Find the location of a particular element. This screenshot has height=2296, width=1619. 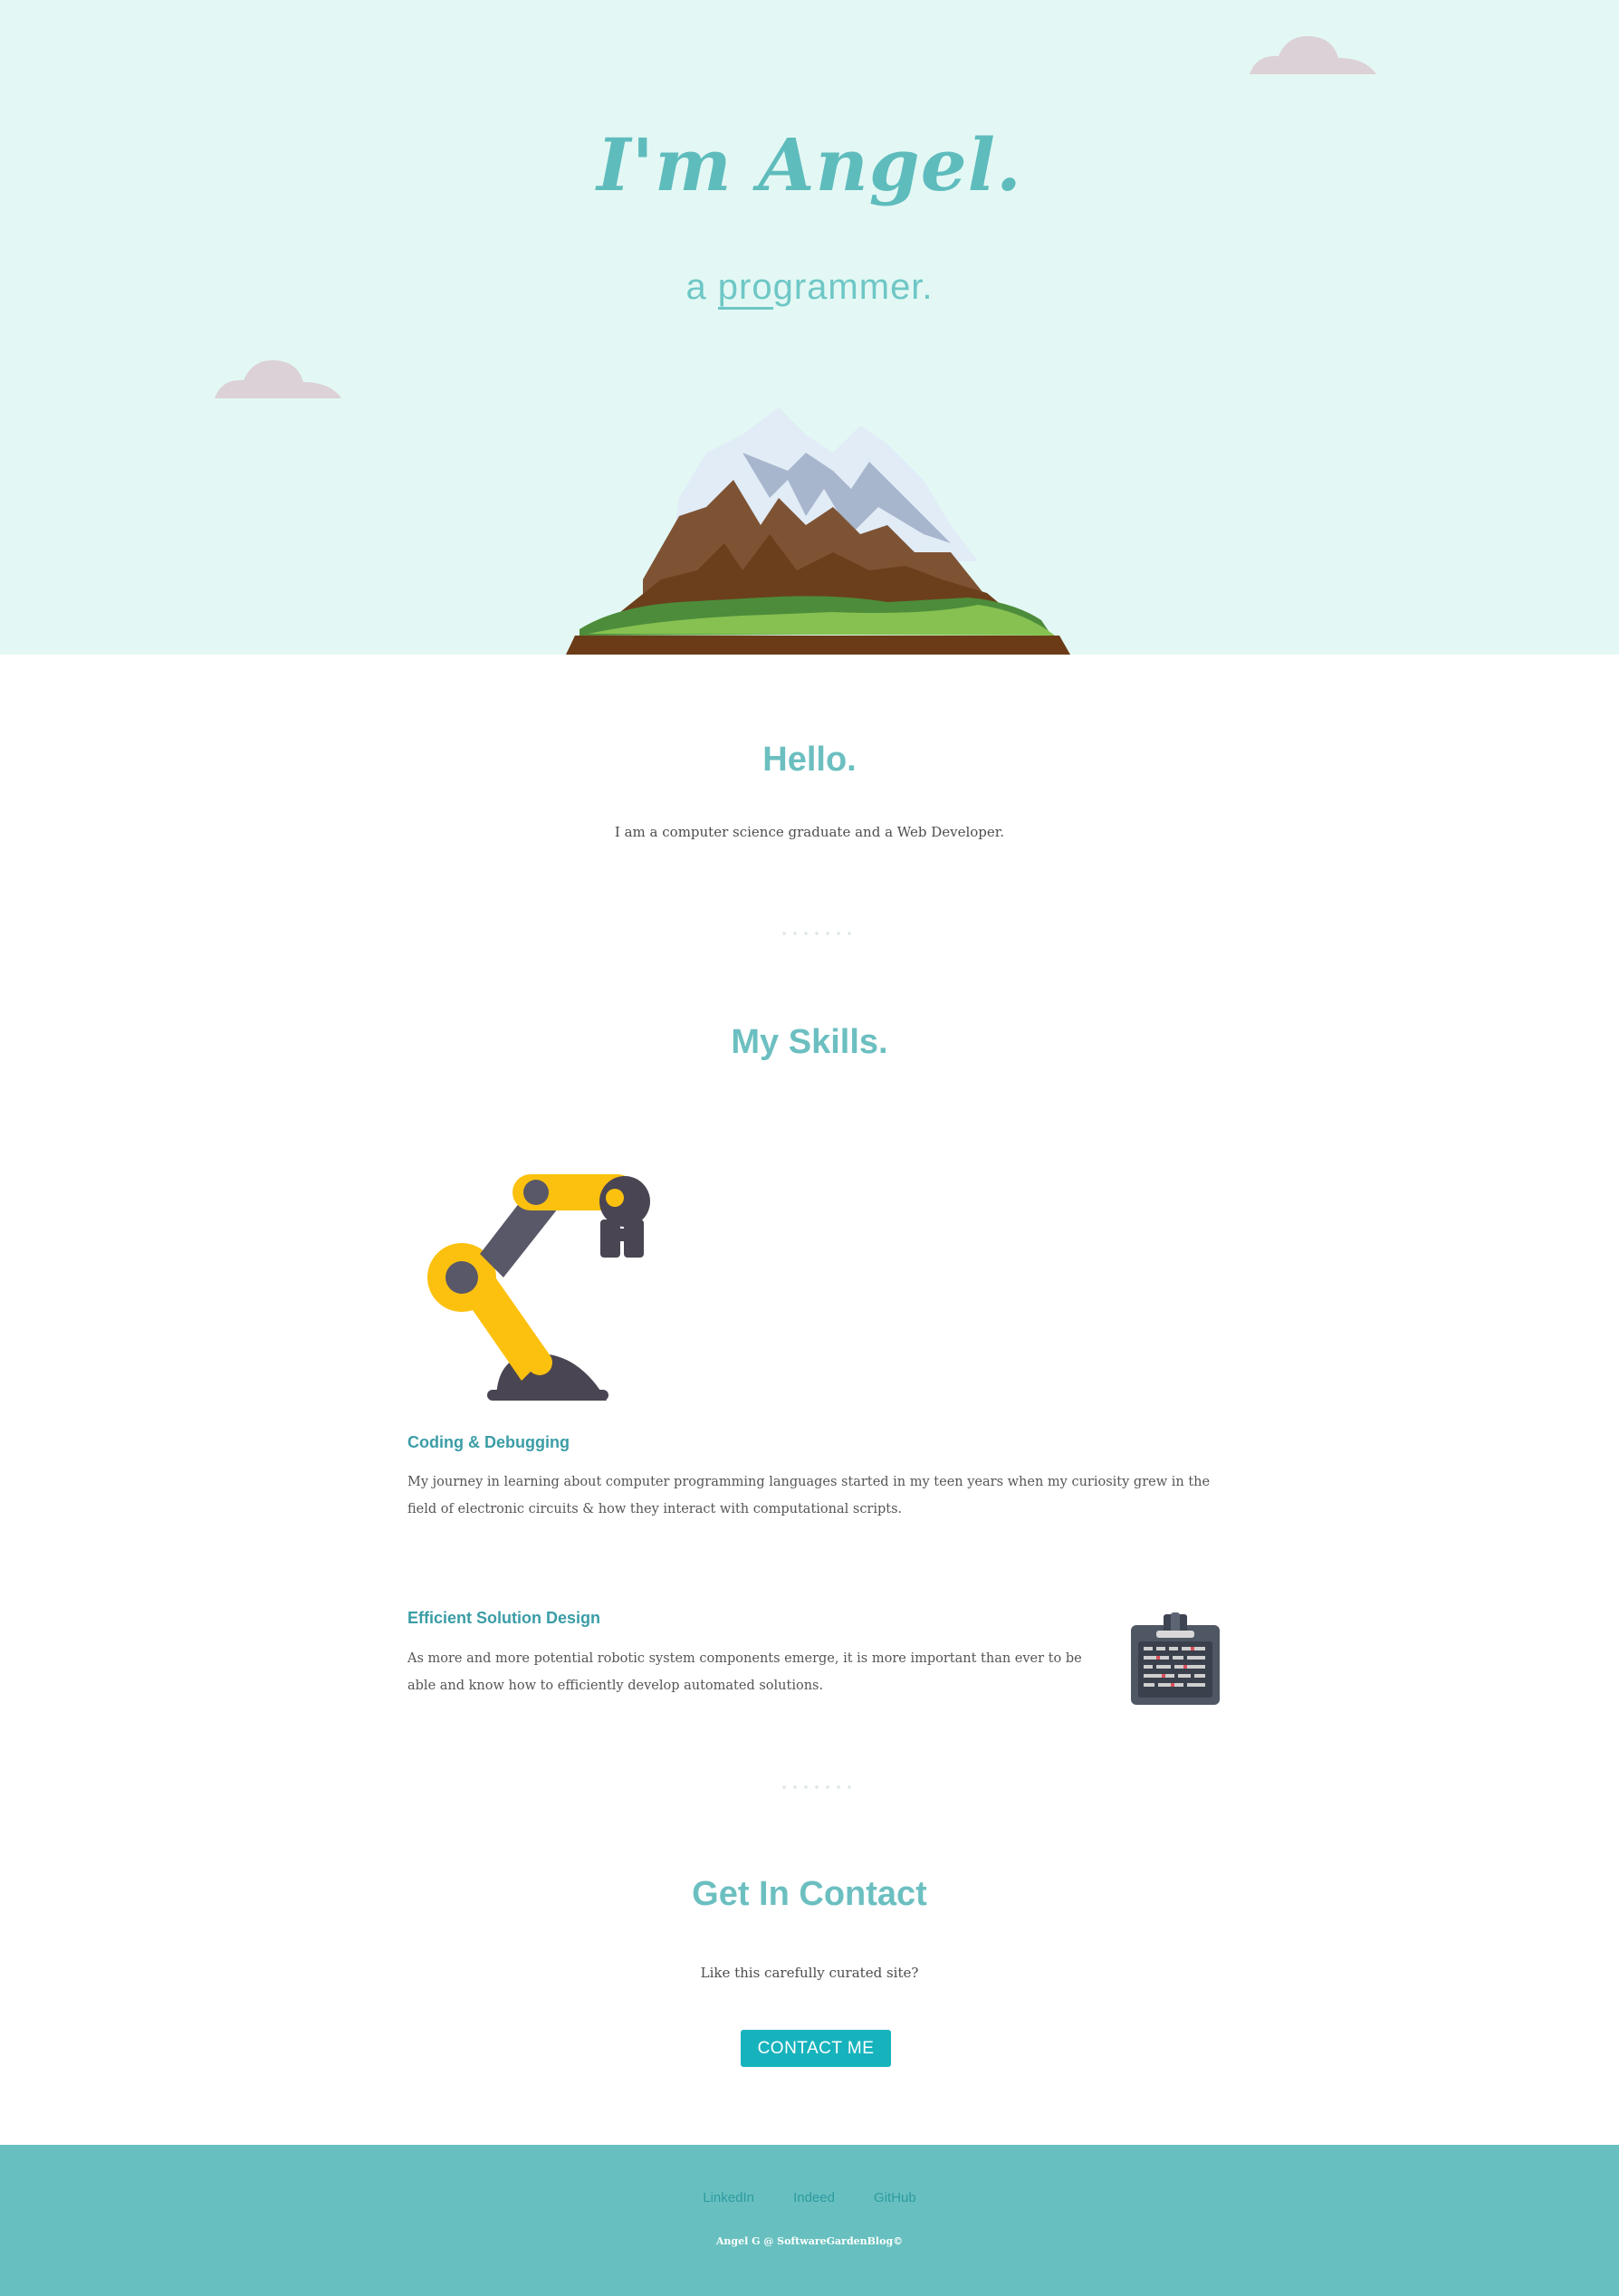

copyright-text: Angel G @ SoftwareGardenBlog© is located at coordinates (809, 2241).